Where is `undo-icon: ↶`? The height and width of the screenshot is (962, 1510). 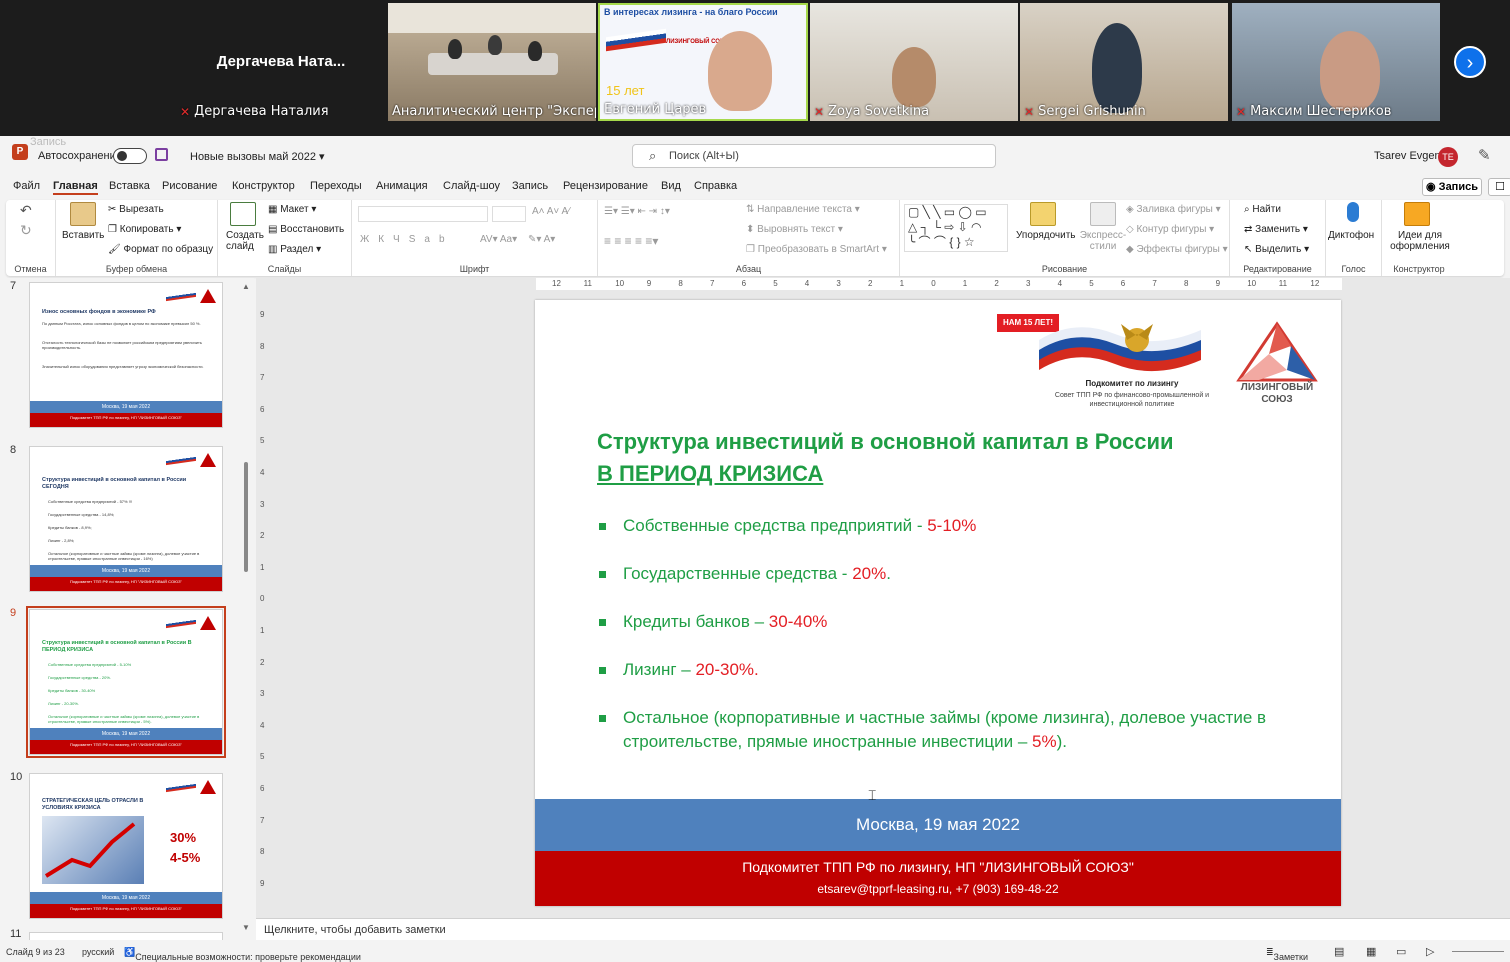
undo-icon: ↶ is located at coordinates (26, 210).